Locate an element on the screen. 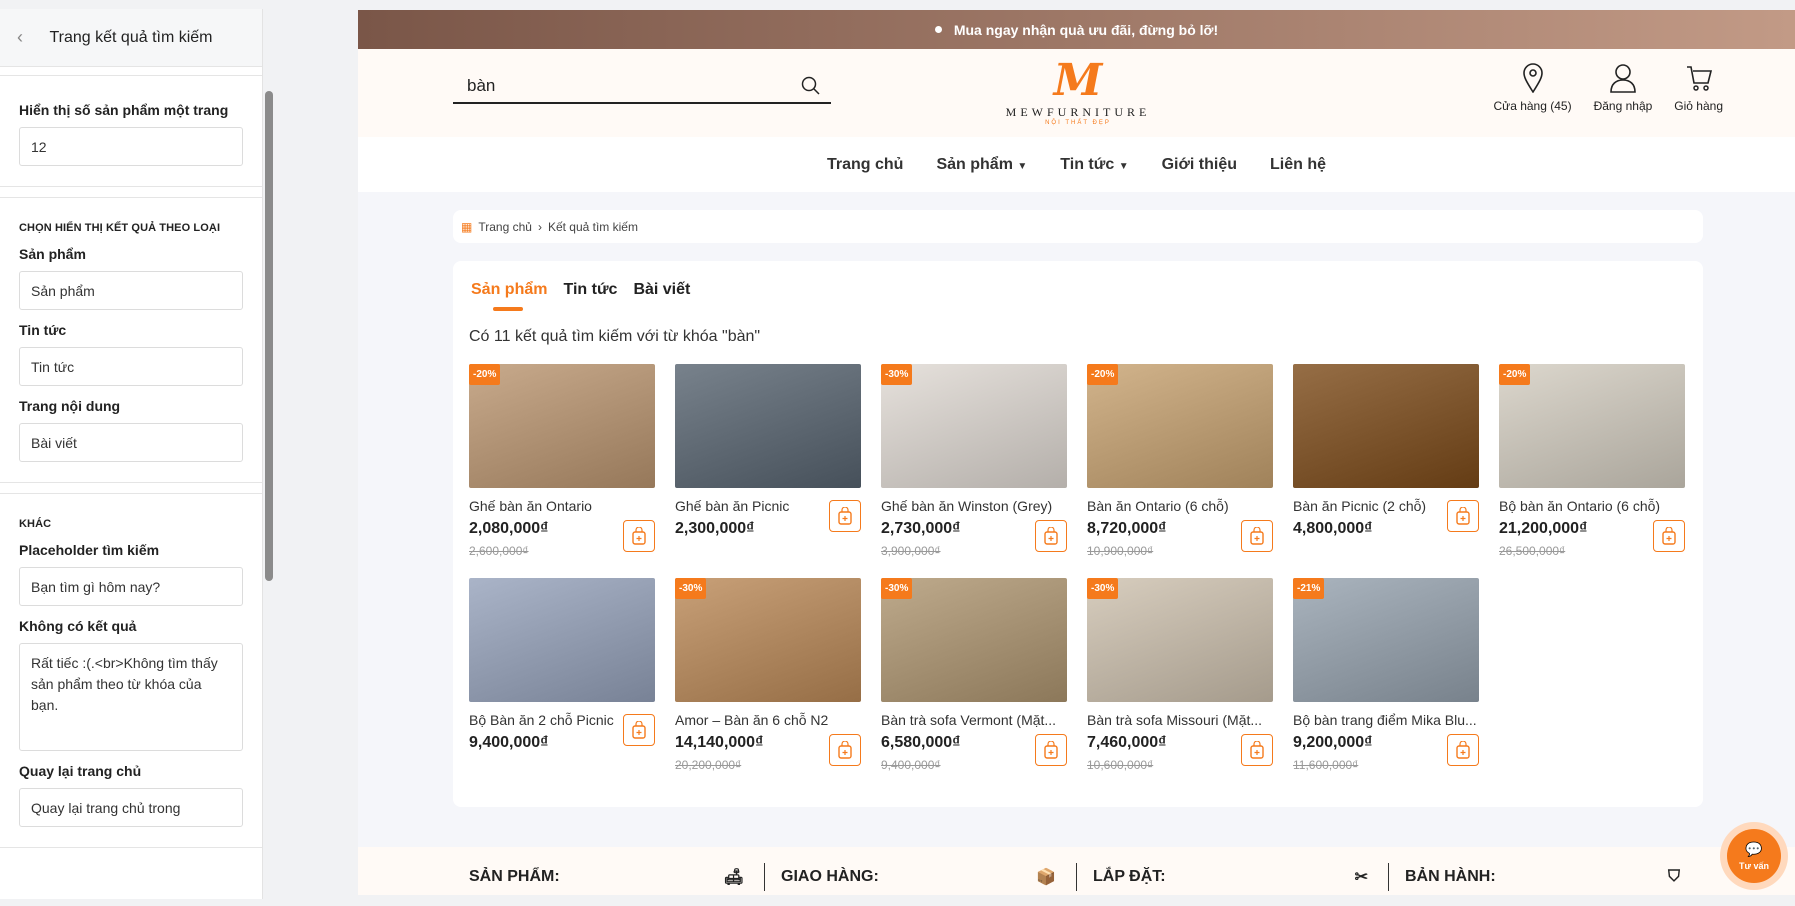 This screenshot has height=906, width=1795. logo-name: MEWFURNITURE is located at coordinates (1078, 112).